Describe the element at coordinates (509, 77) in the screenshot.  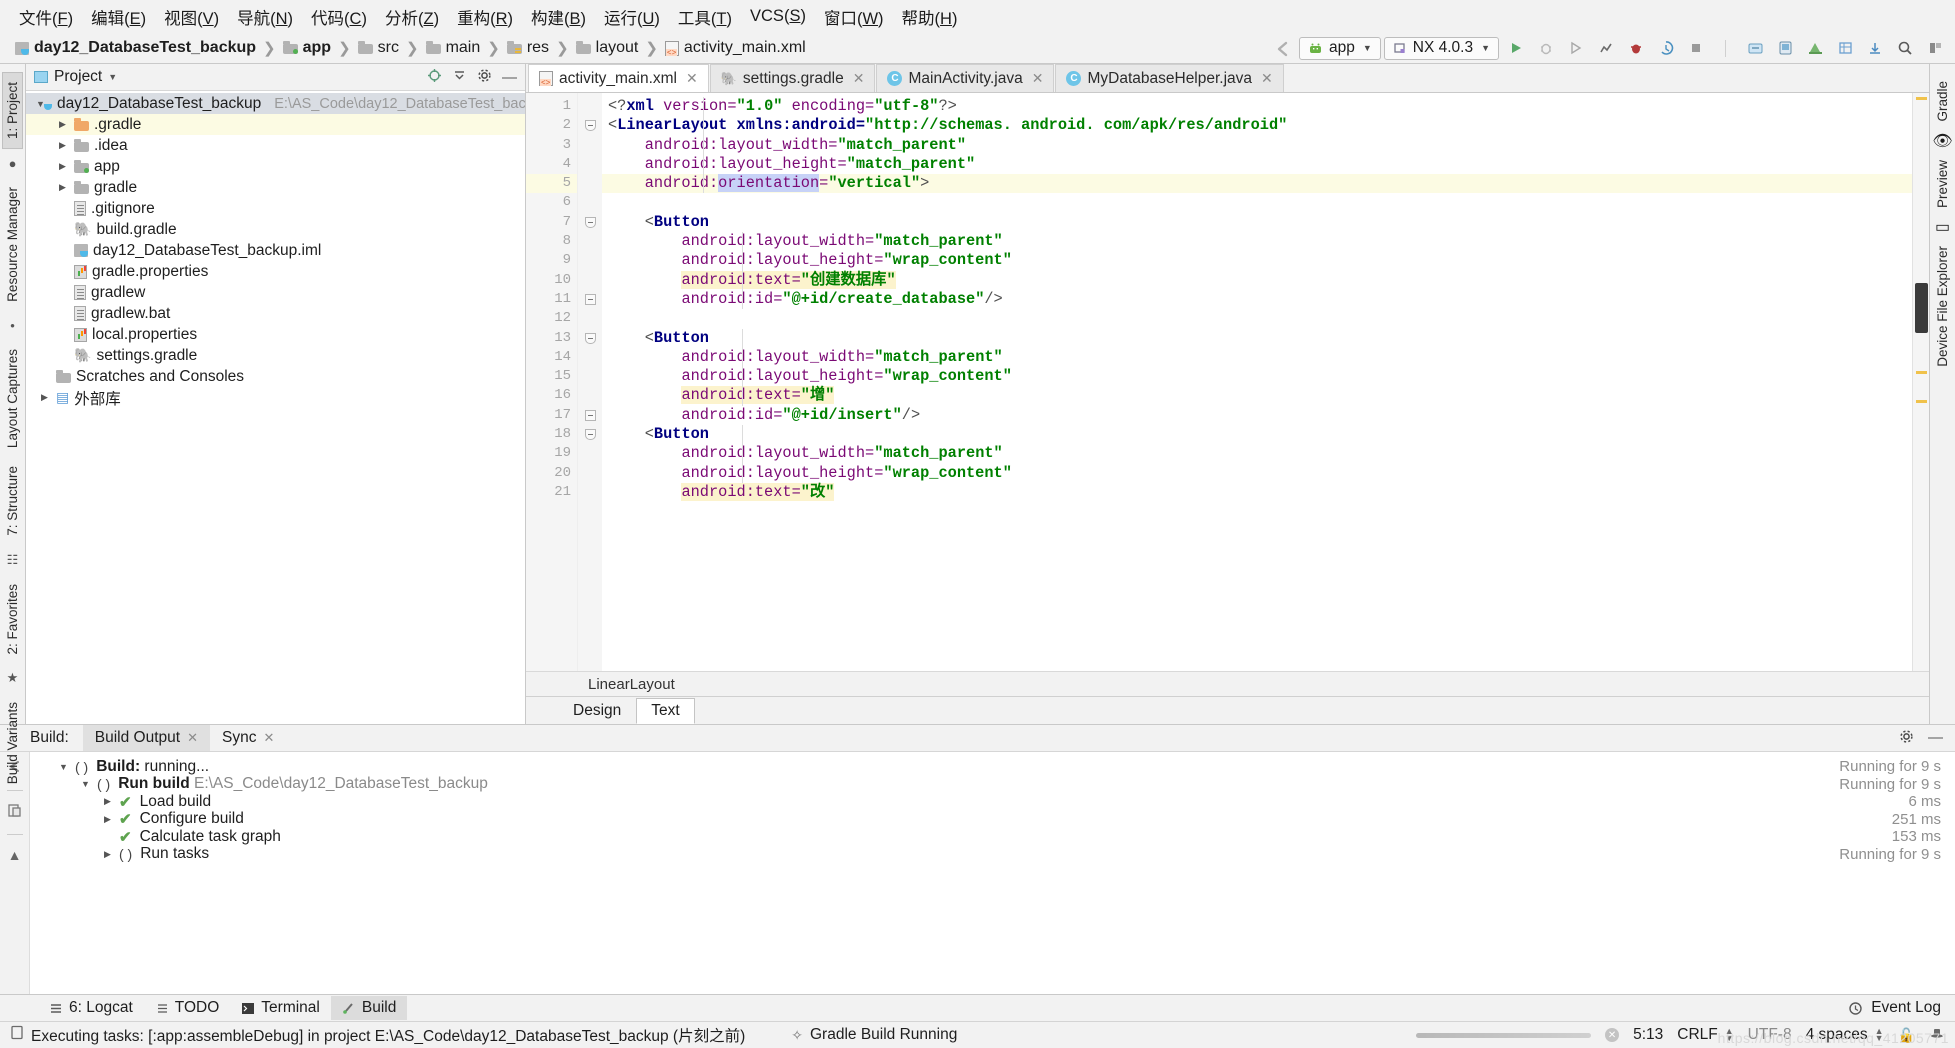
I see `hide-panel-icon: —` at that location.